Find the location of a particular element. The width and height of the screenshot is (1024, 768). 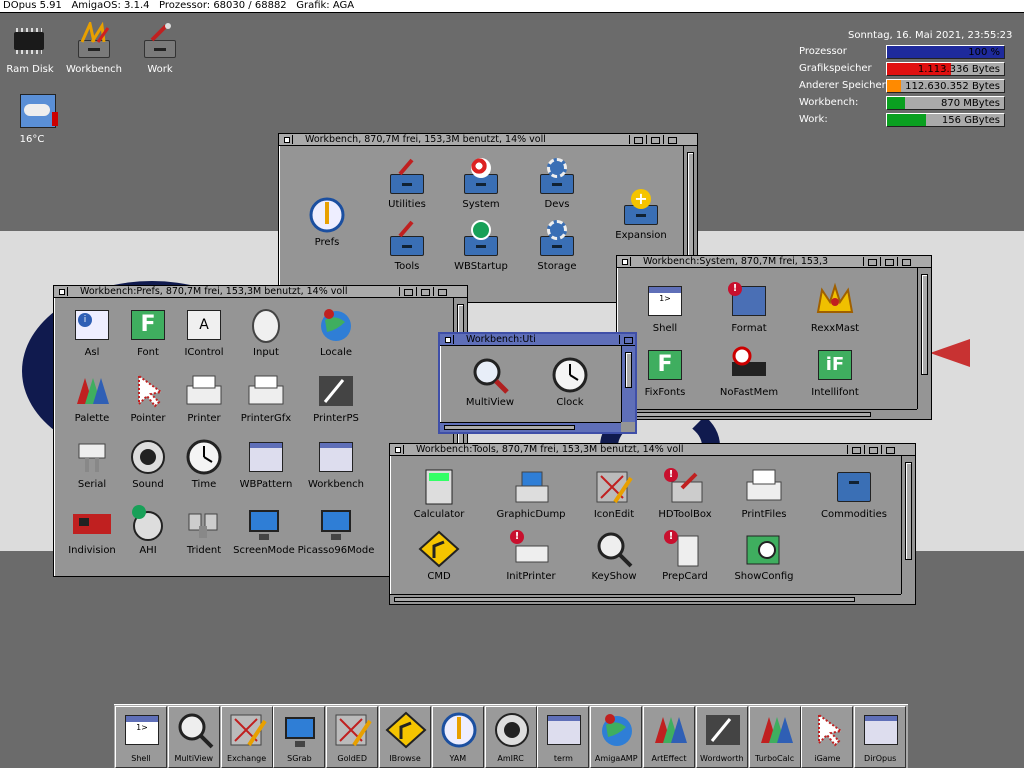

icon-wbstartup: WBStartup is located at coordinates (481, 246).